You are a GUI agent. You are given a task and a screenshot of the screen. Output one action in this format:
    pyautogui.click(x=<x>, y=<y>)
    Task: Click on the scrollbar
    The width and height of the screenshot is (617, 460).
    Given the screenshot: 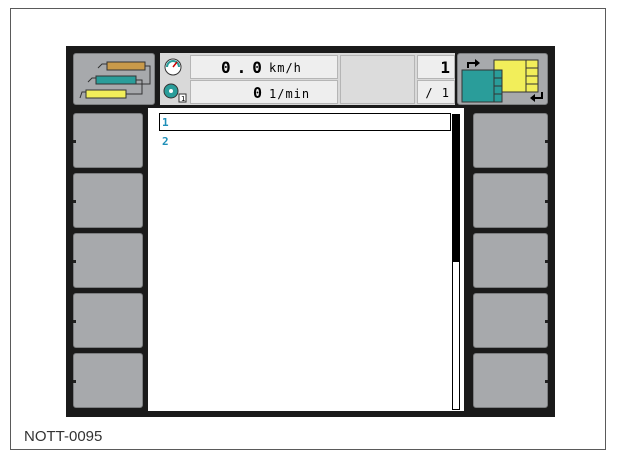 What is the action you would take?
    pyautogui.click(x=456, y=262)
    